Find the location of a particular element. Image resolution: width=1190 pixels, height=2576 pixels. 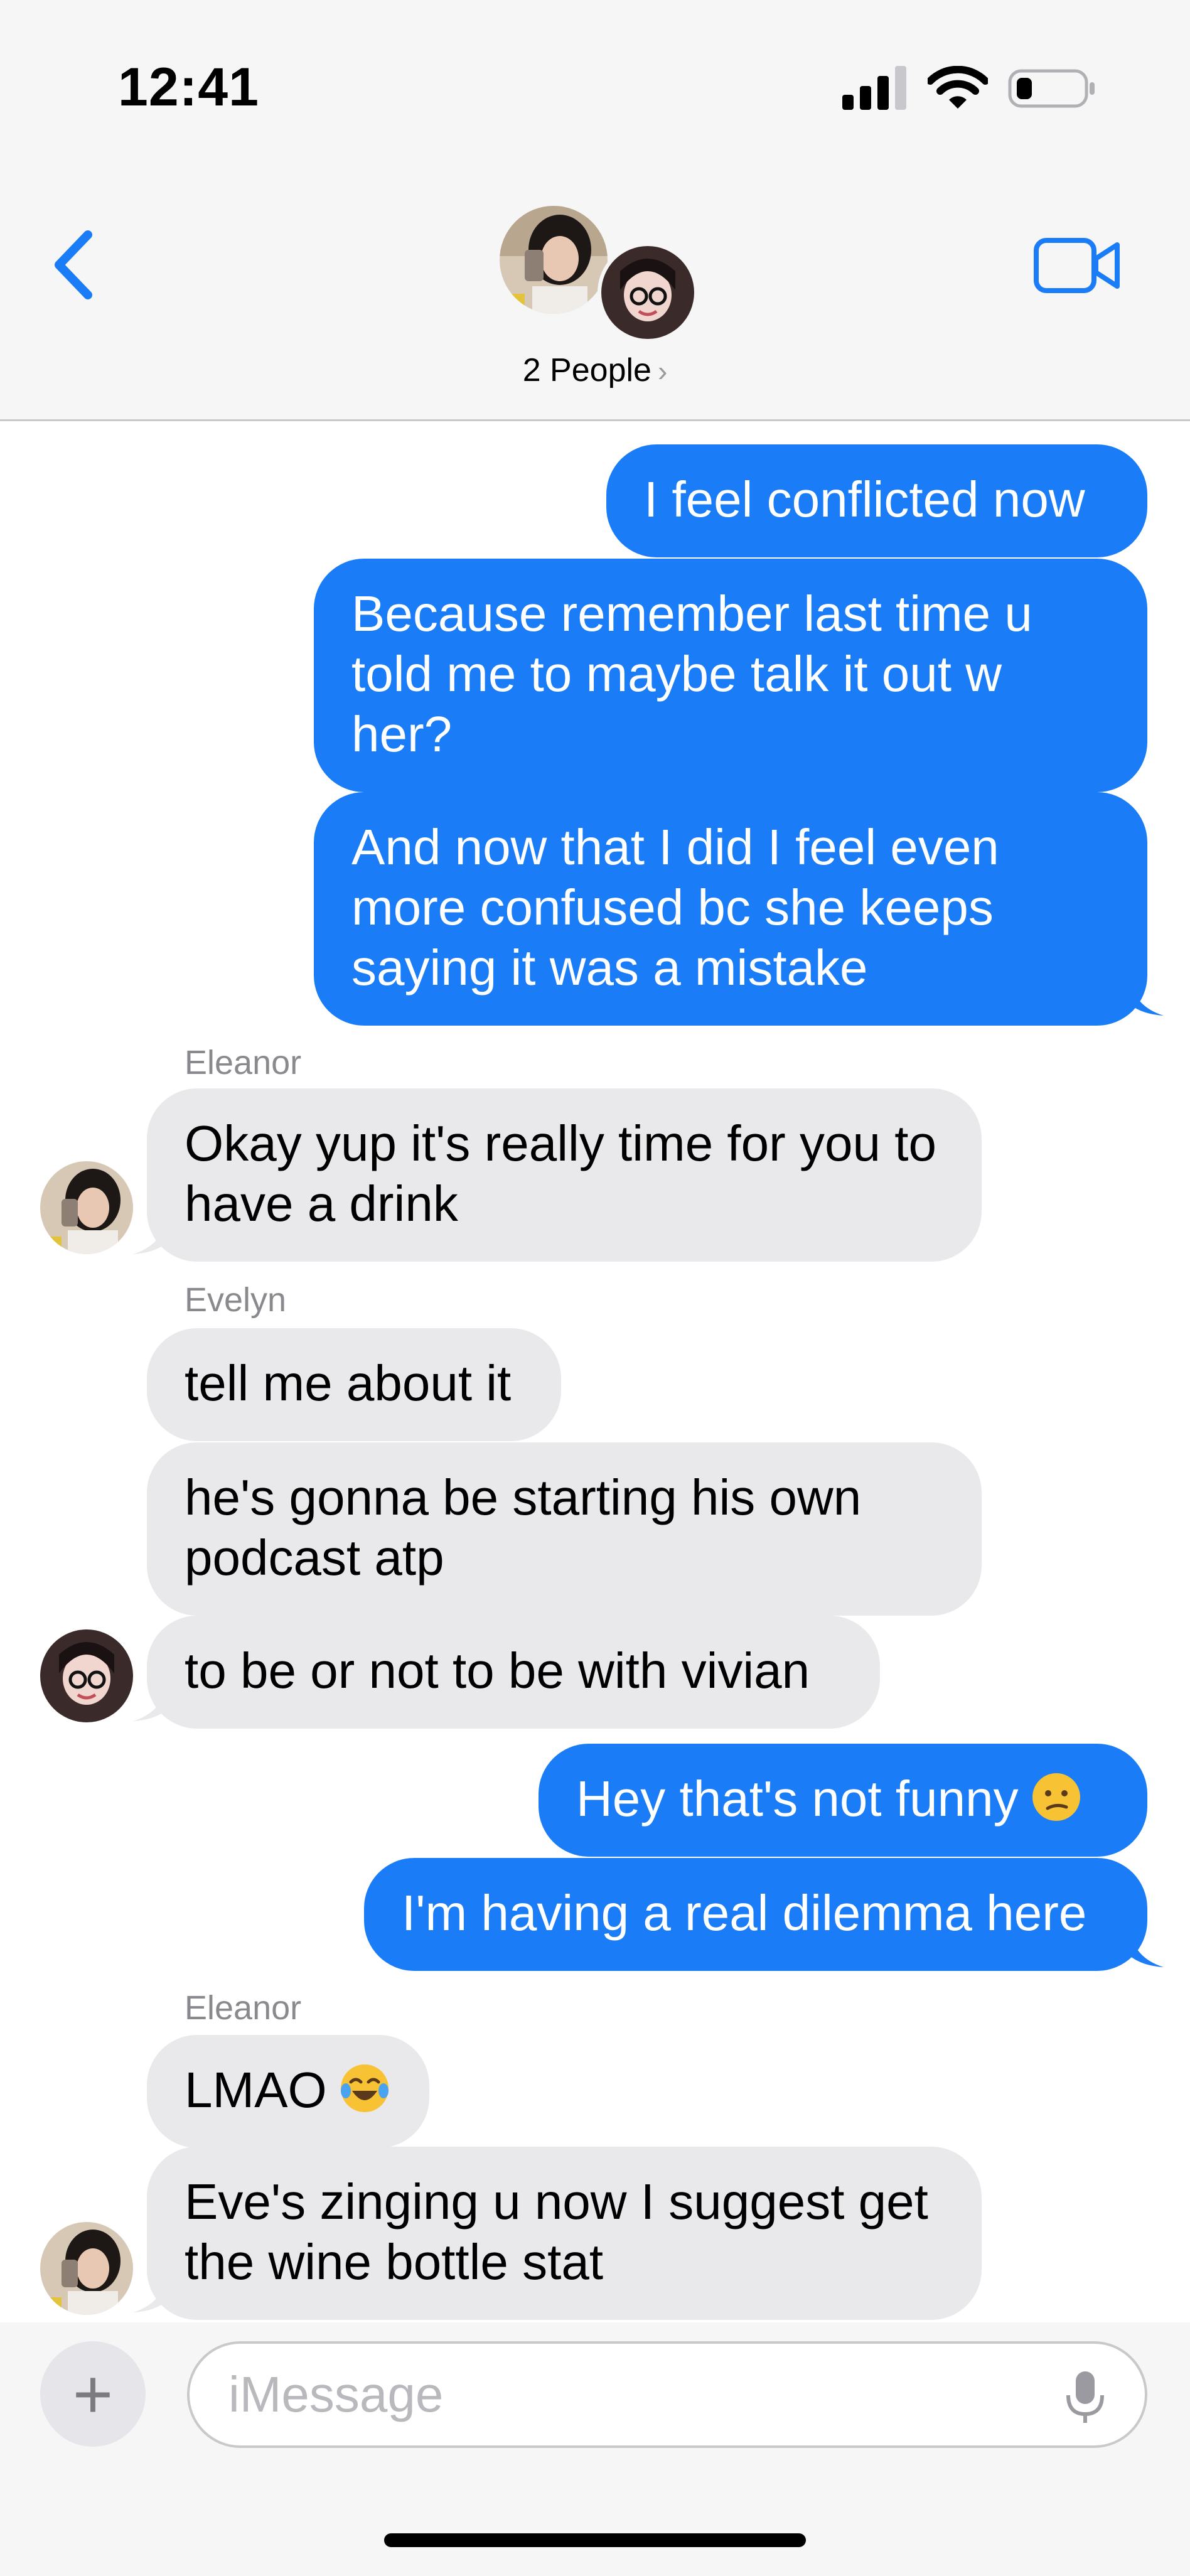

avatar-evelyn is located at coordinates (86, 1675).